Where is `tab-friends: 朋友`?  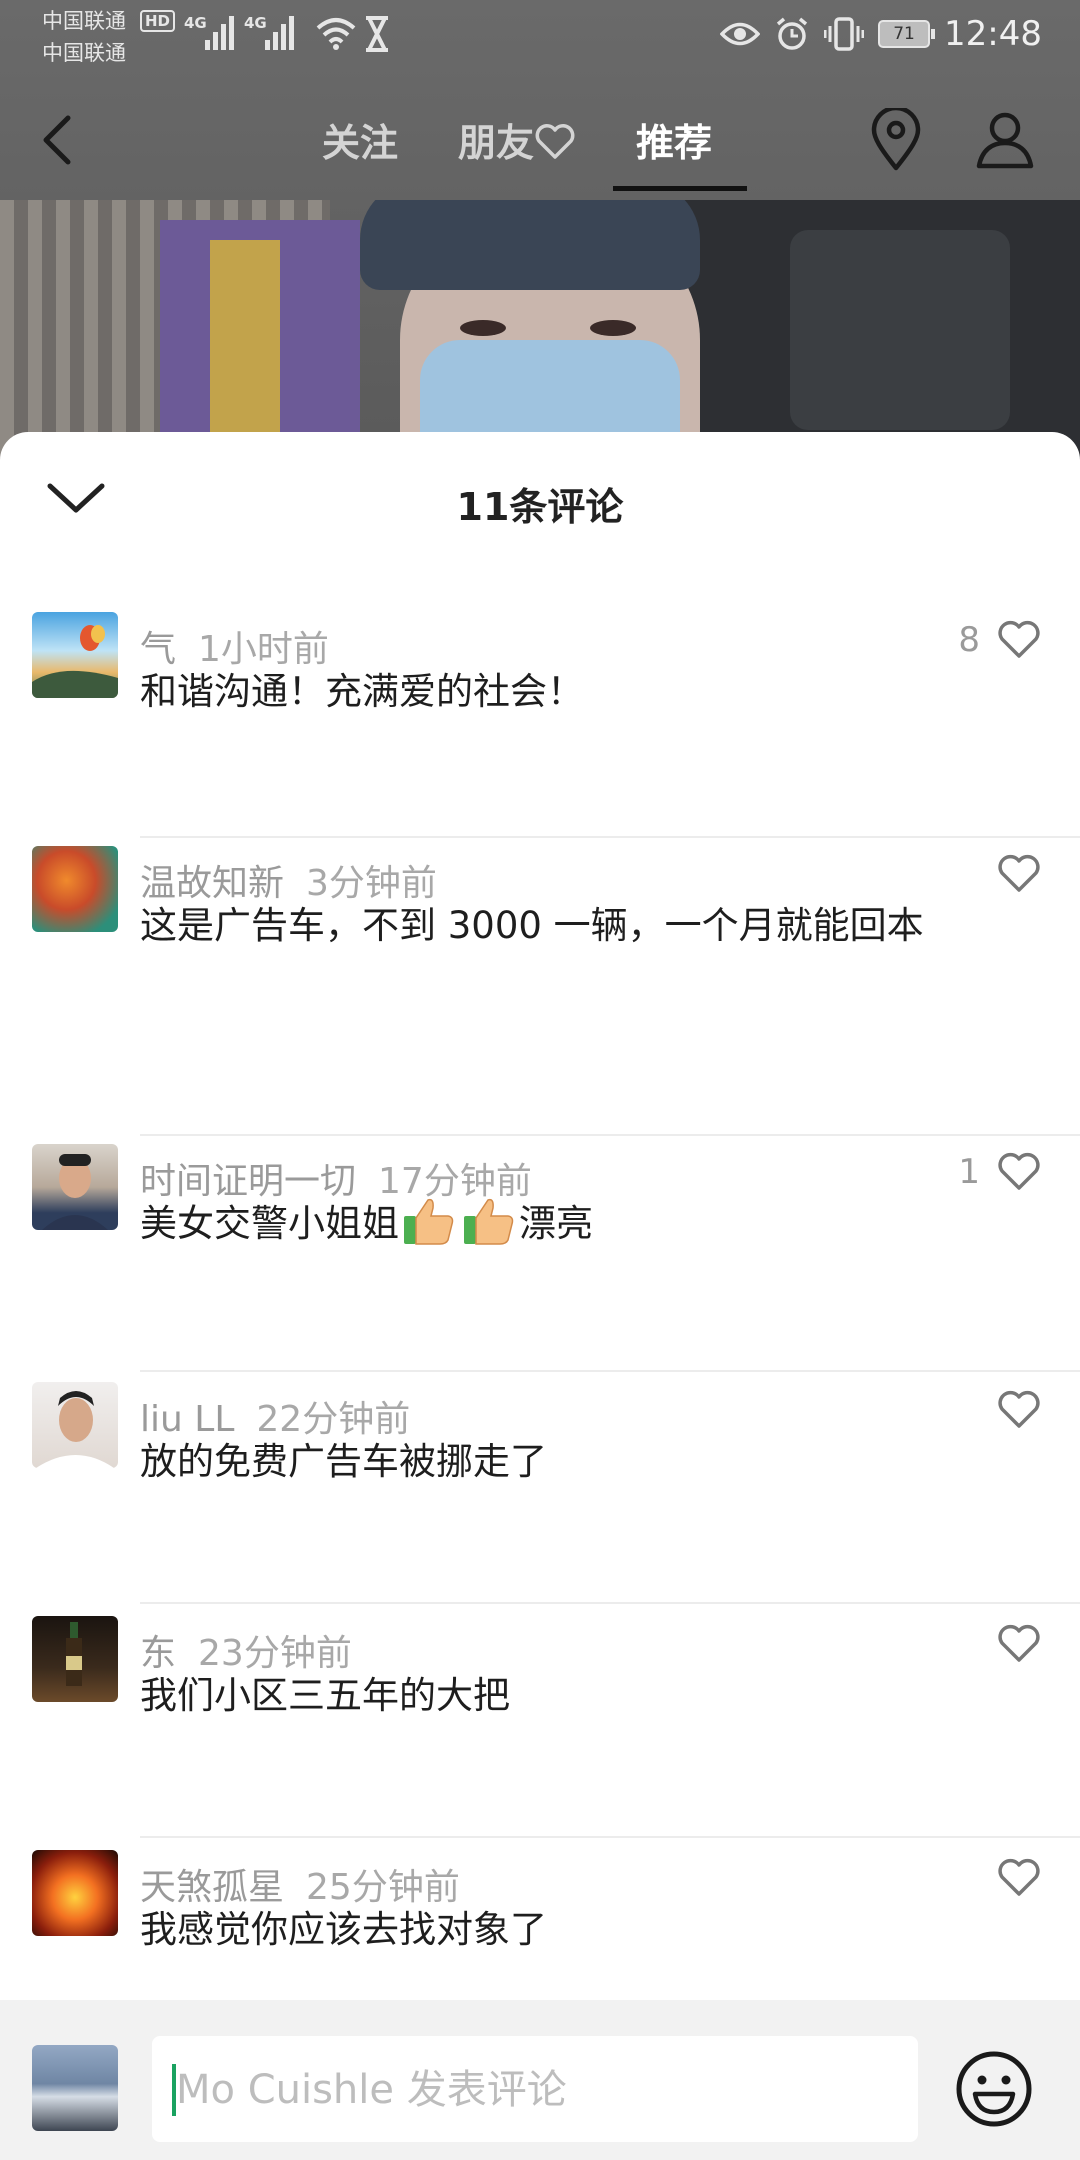
tab-friends: 朋友 is located at coordinates (517, 139).